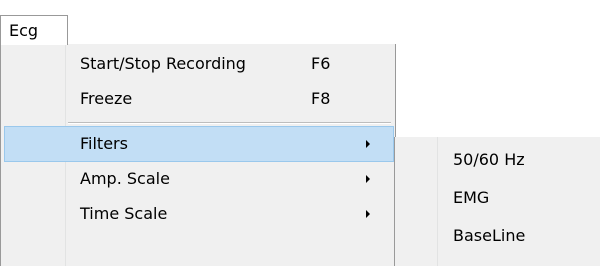  I want to click on menu-item-label: Filters, so click(104, 143).